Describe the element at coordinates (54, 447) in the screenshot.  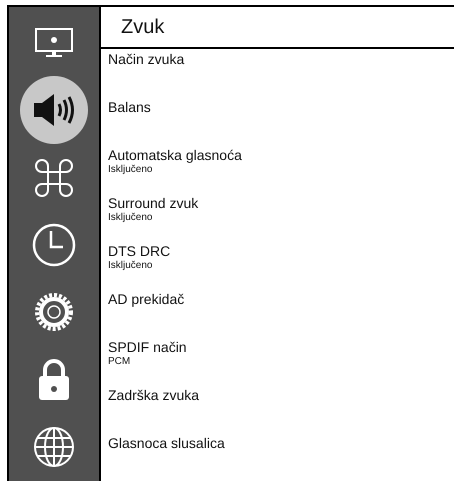
I see `globe-icon` at that location.